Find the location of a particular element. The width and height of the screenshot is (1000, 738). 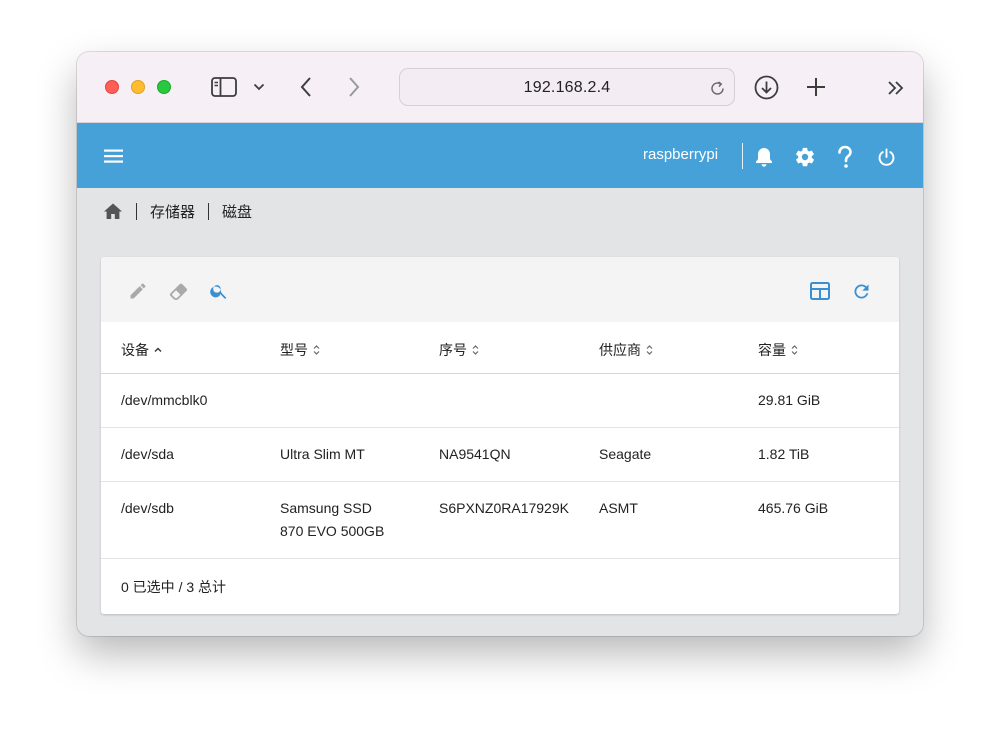

sort-ascending-icon is located at coordinates (158, 350).